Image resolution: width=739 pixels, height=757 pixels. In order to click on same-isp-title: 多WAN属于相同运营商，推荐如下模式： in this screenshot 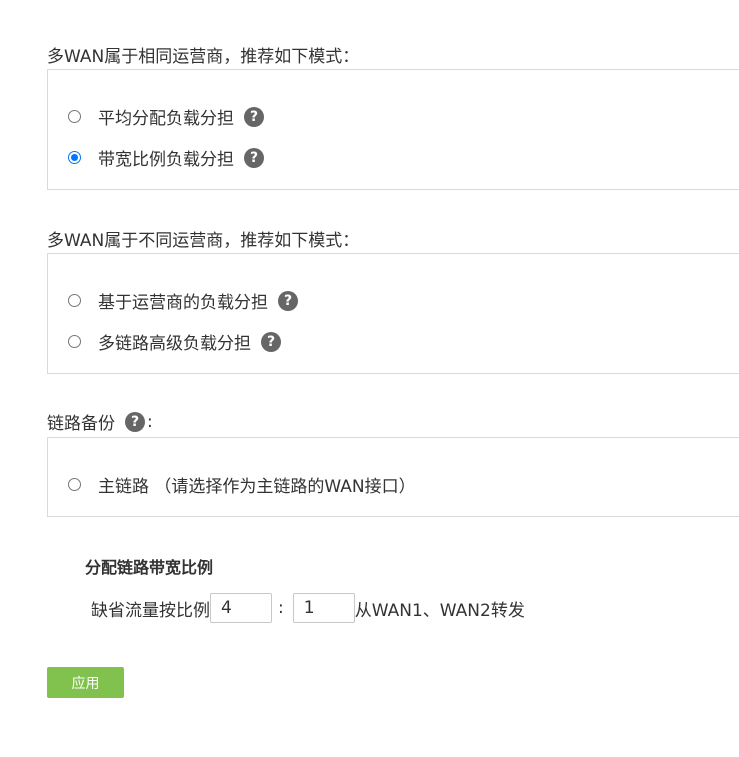, I will do `click(203, 57)`.